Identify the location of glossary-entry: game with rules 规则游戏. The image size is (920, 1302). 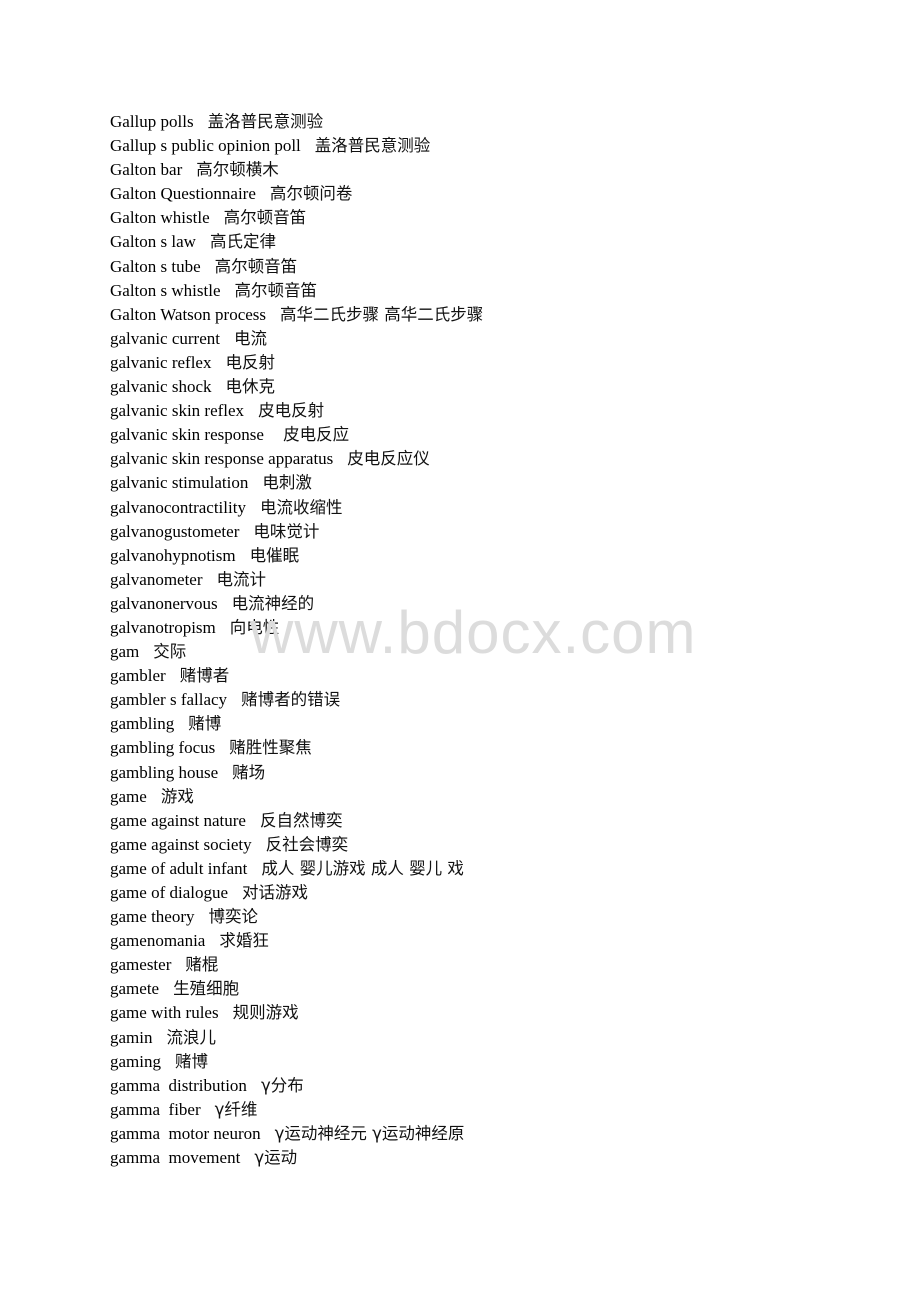
(296, 1013).